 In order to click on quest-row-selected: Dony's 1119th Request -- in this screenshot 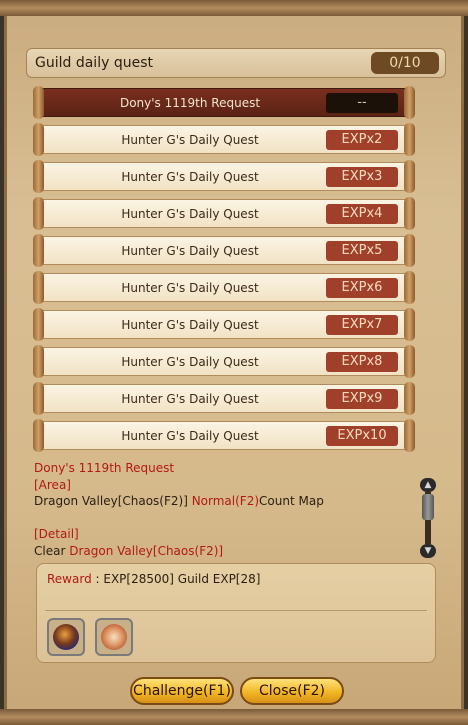, I will do `click(224, 102)`.